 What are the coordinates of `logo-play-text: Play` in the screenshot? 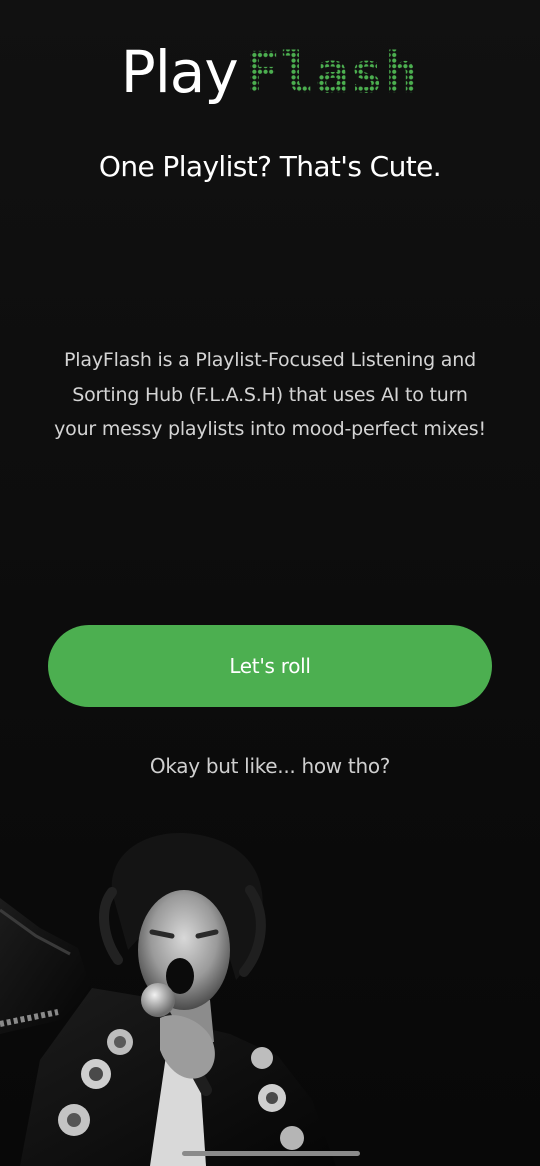 It's located at (179, 72).